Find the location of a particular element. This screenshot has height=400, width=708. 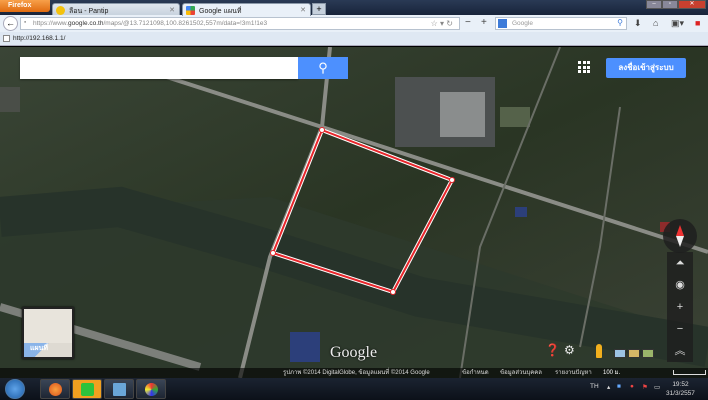

lock-icon: ▪ is located at coordinates (25, 22).